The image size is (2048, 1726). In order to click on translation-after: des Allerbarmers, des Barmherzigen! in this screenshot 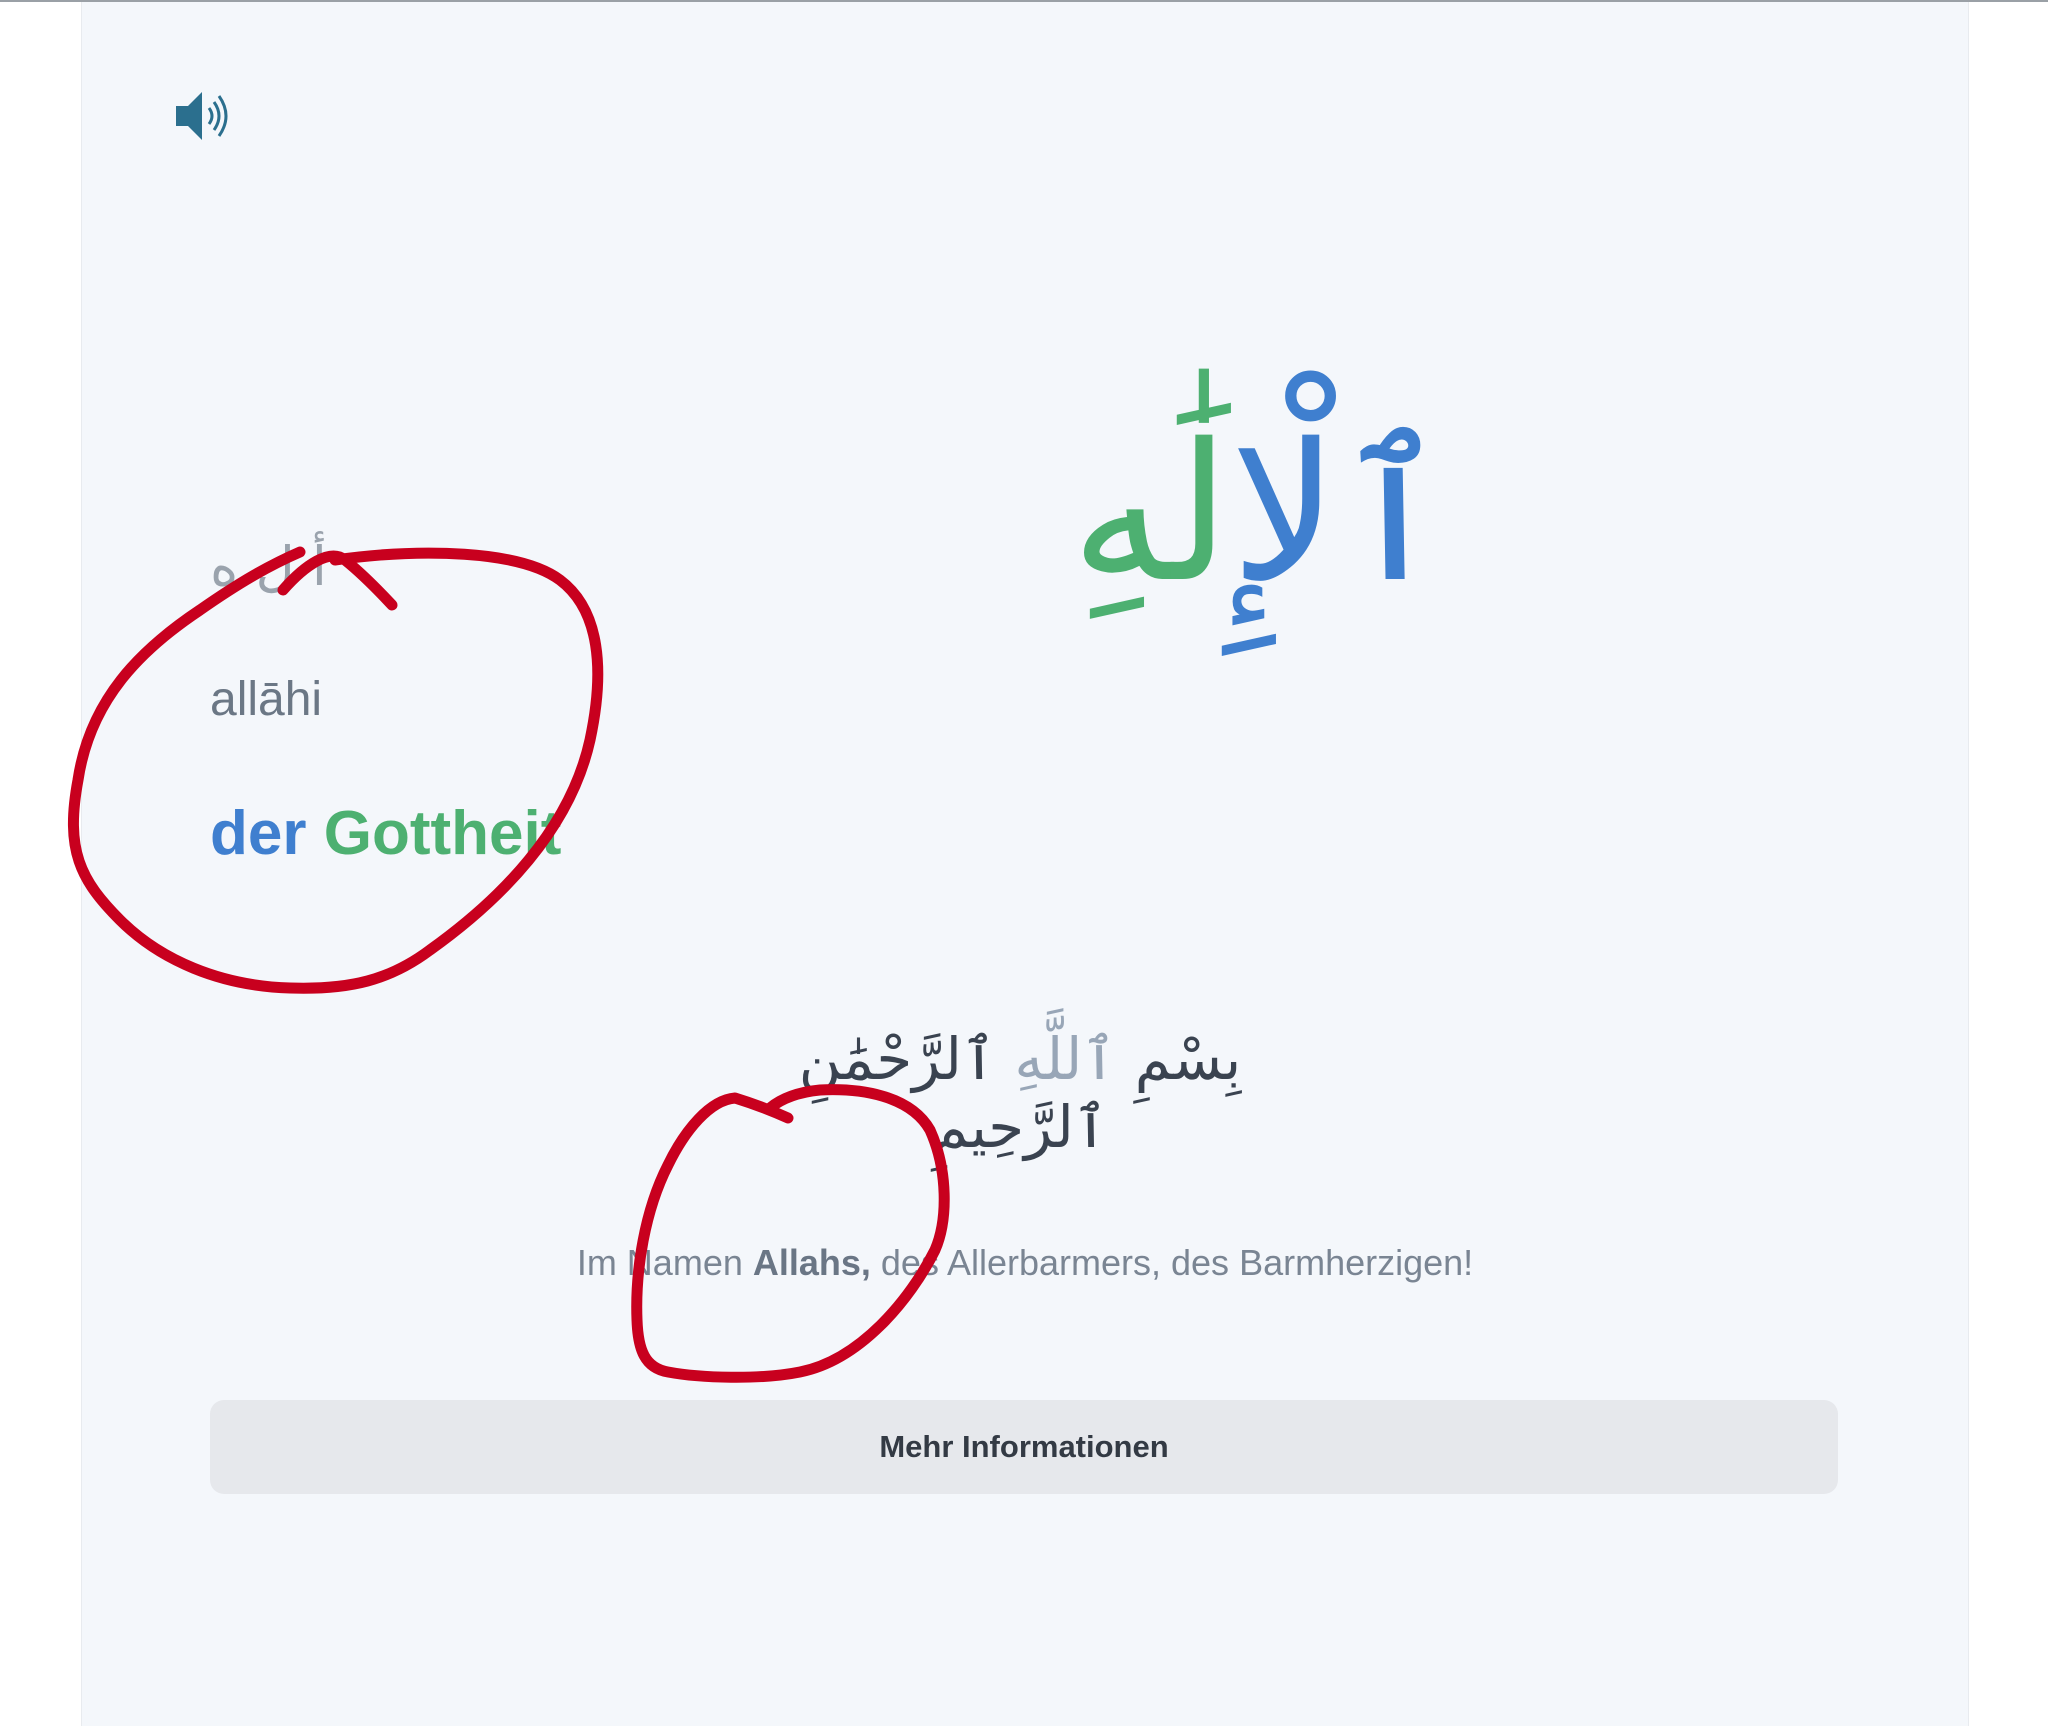, I will do `click(1172, 1262)`.